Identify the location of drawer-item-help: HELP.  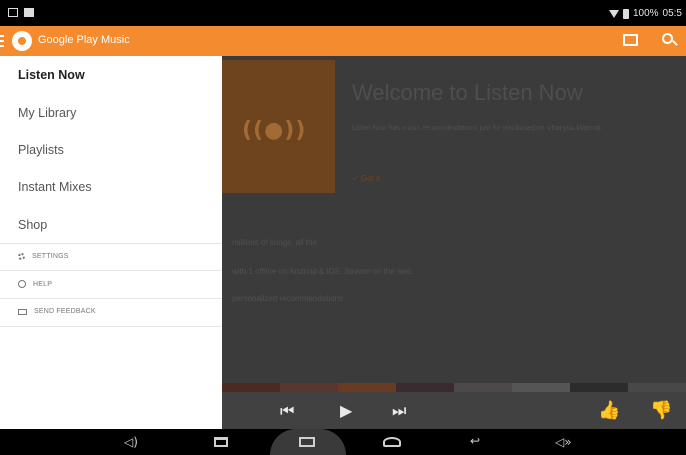
(35, 284).